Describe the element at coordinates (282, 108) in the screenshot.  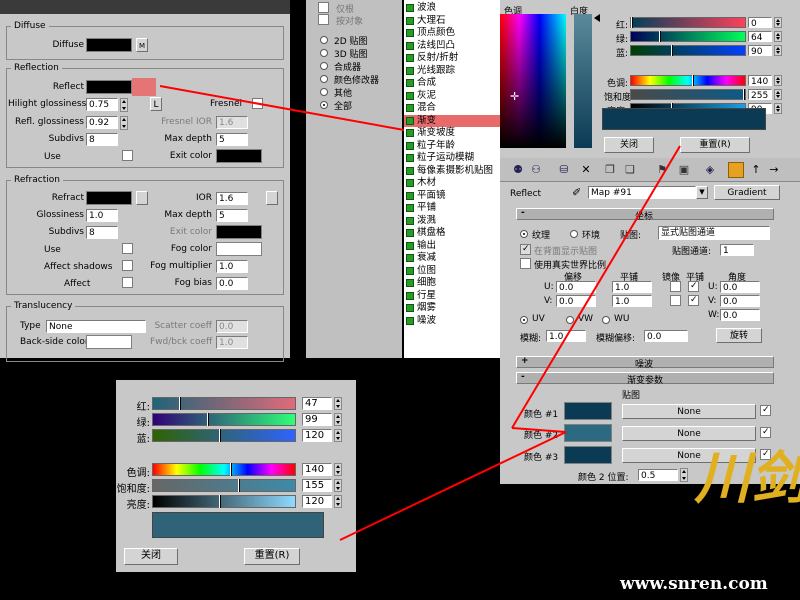
I see `arrow-reflect-to-gradient` at that location.